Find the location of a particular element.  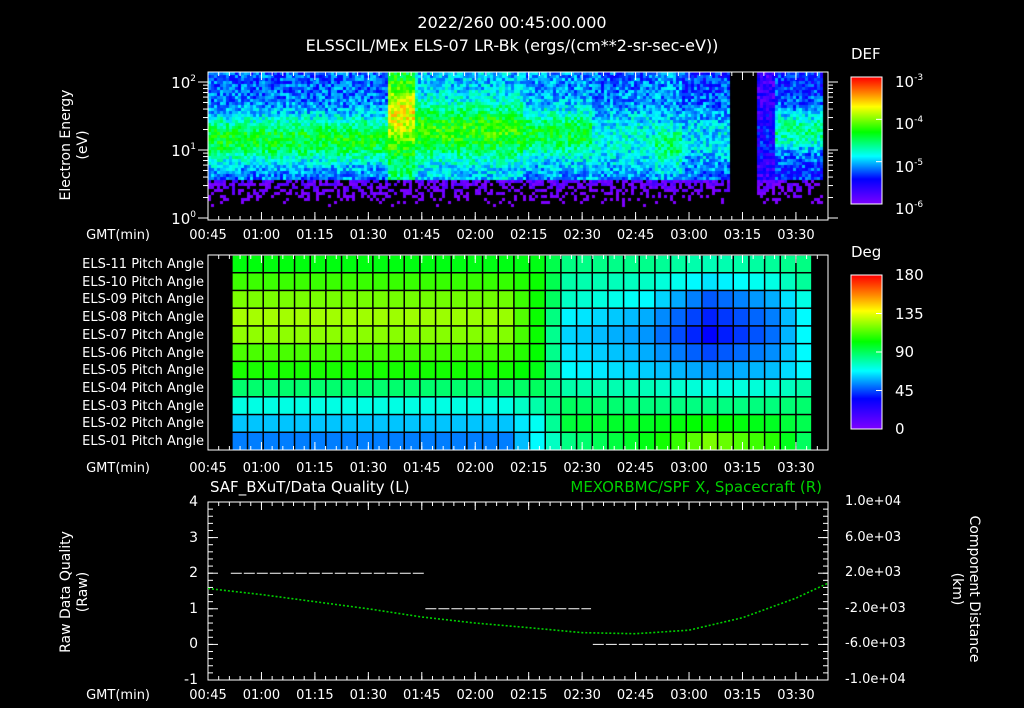

pitch-time-tick-label: 03:30 is located at coordinates (796, 468).